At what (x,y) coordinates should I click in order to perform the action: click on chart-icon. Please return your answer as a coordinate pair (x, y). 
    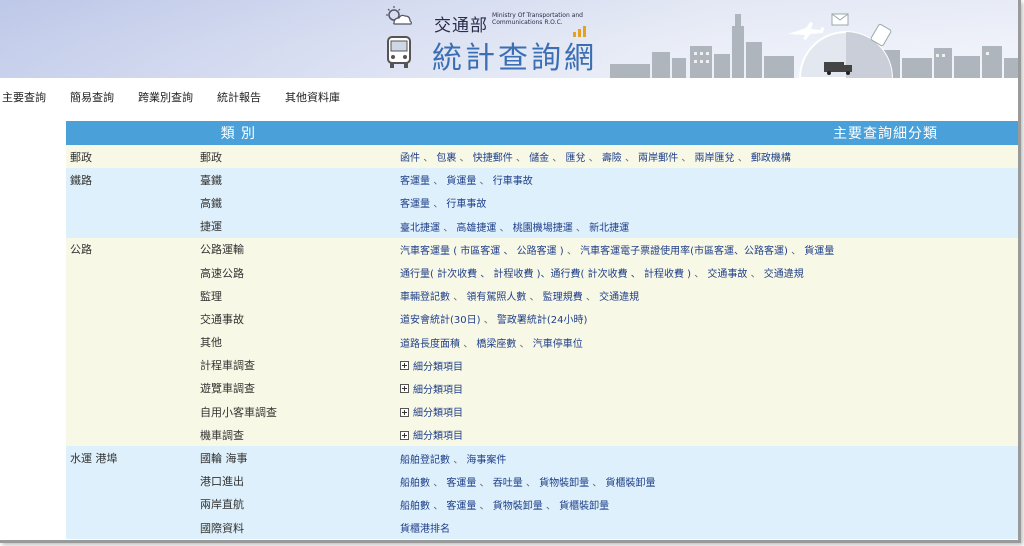
    Looking at the image, I should click on (579, 31).